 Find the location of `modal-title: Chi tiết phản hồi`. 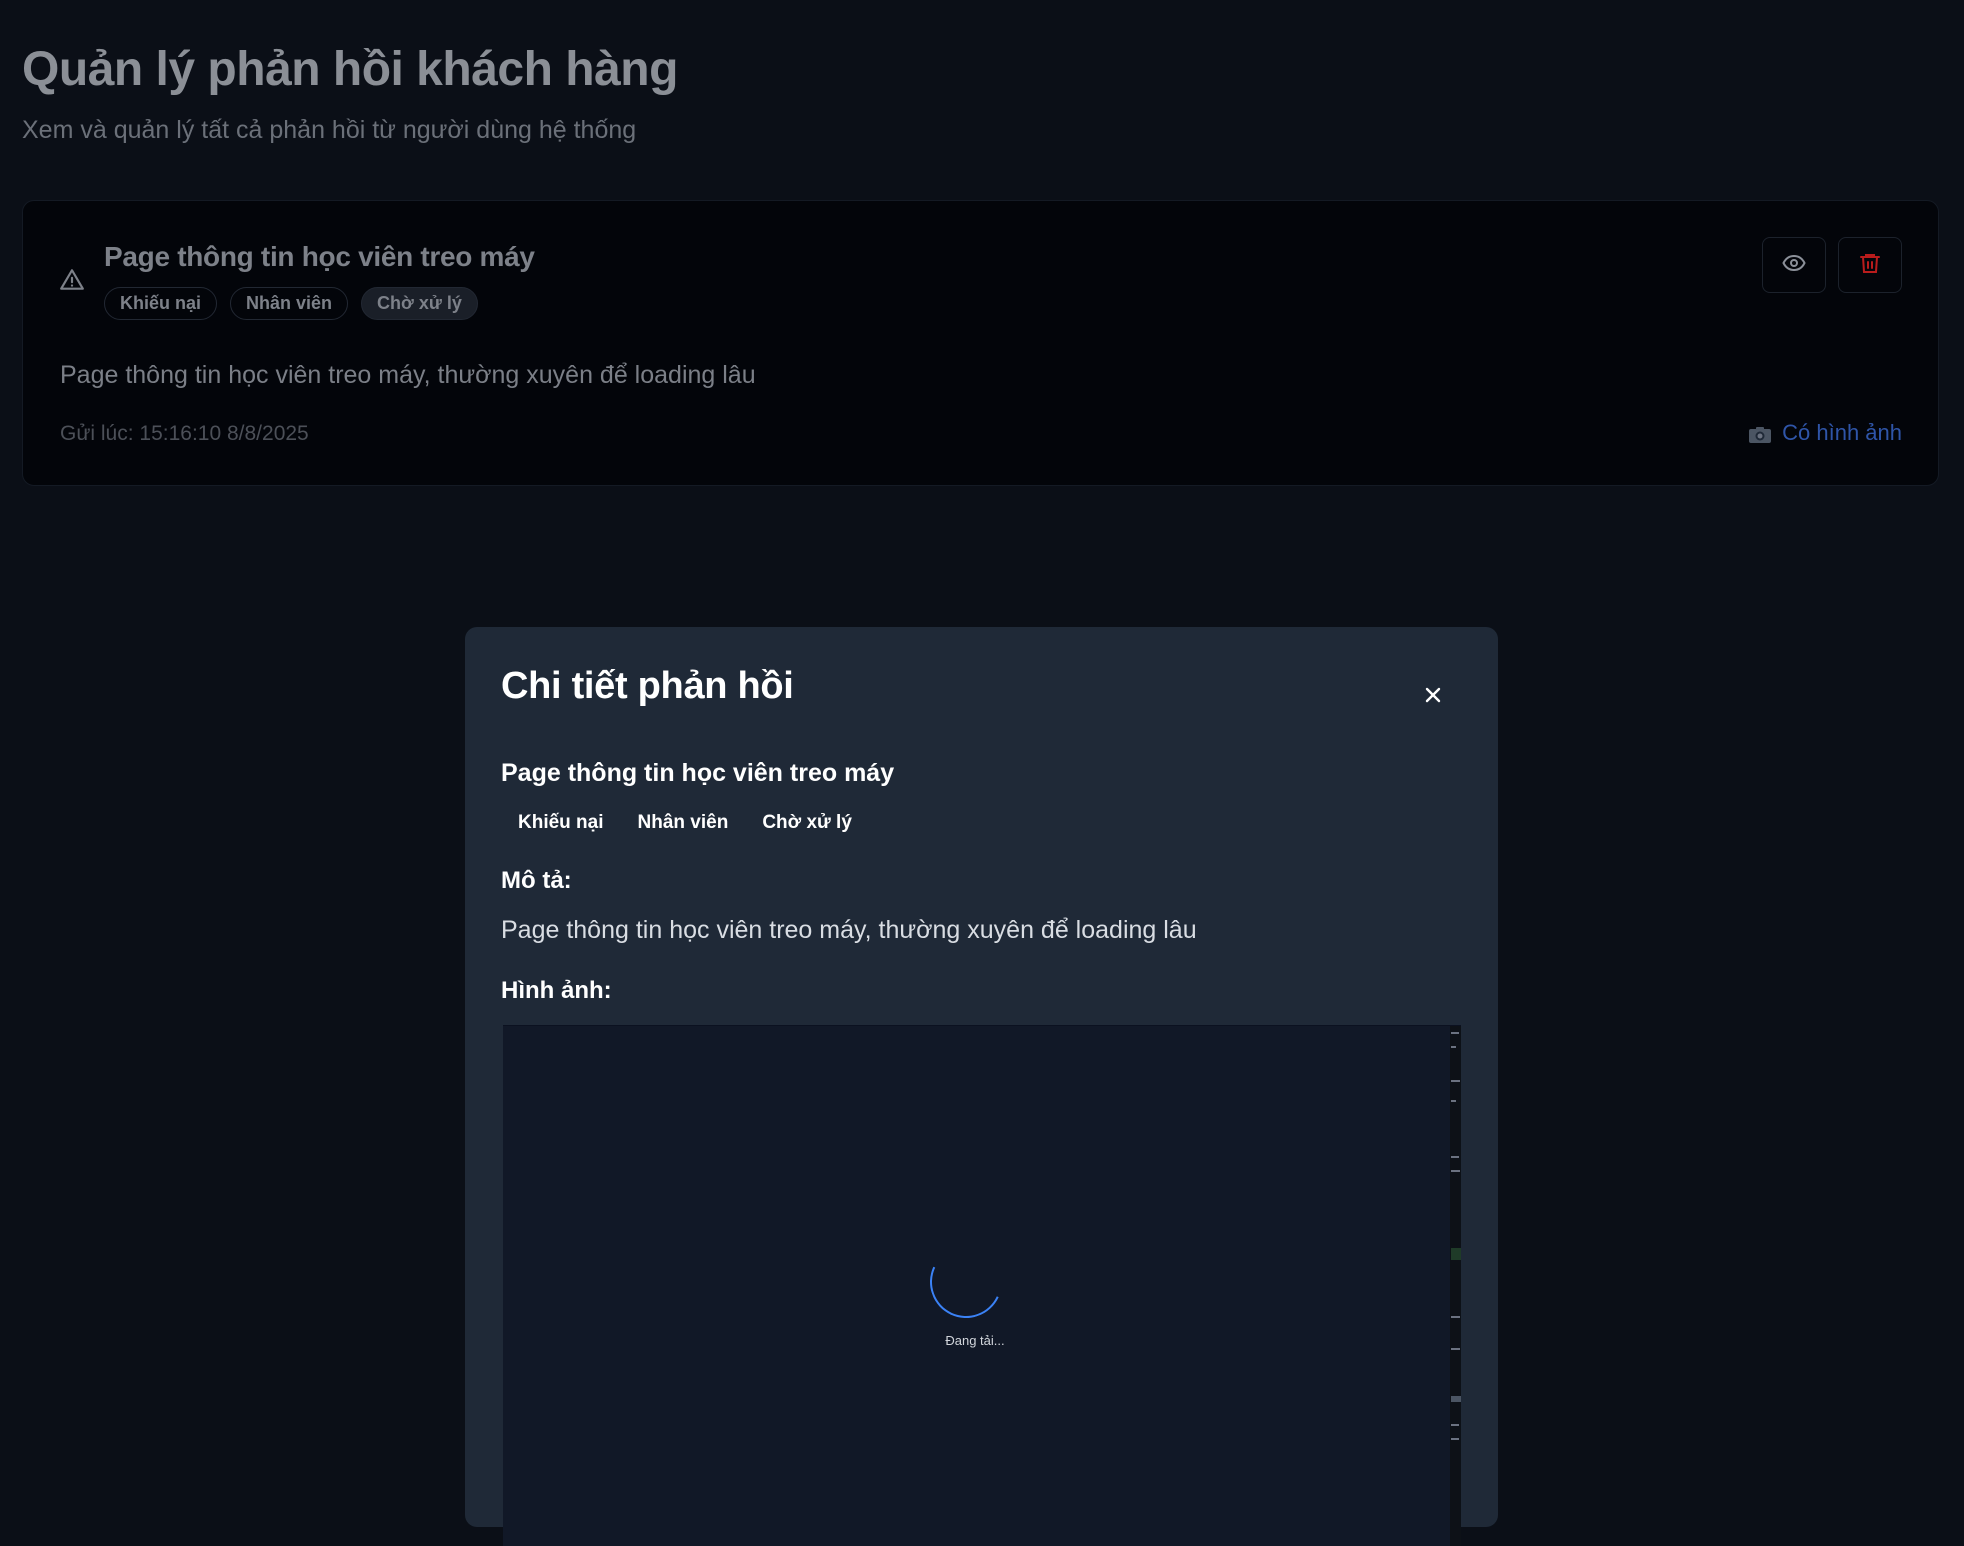

modal-title: Chi tiết phản hồi is located at coordinates (647, 686).